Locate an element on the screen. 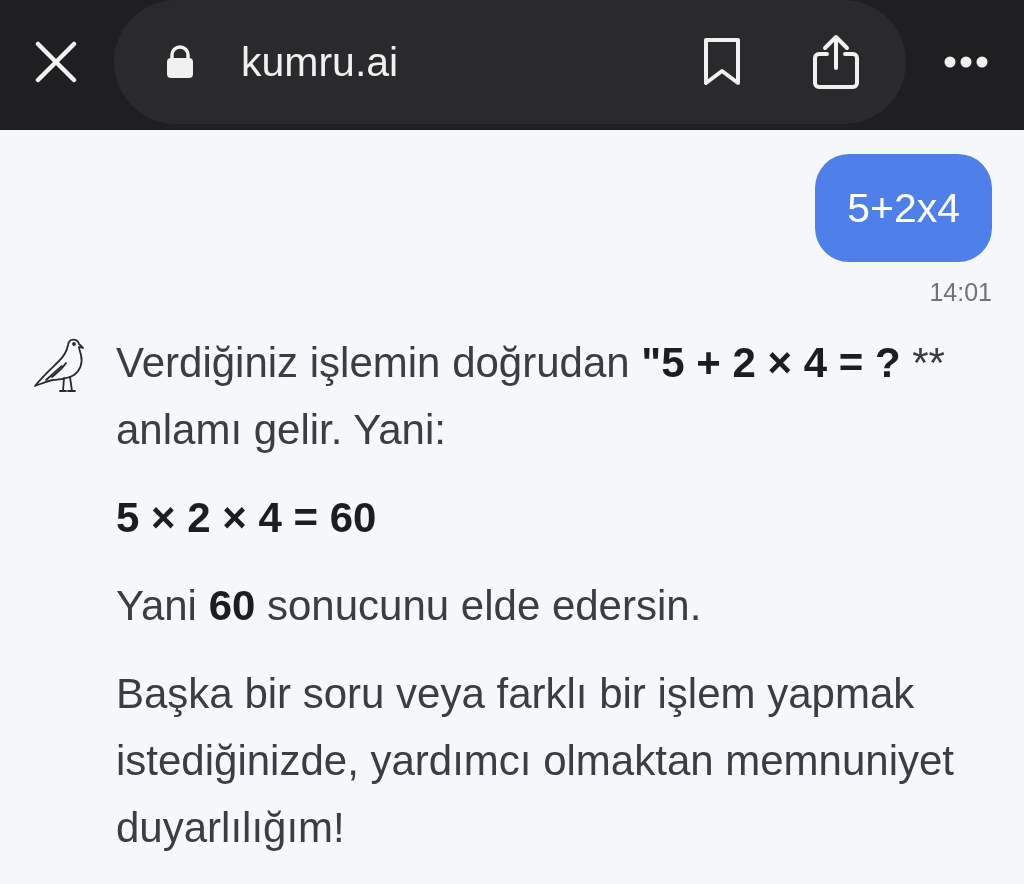 Image resolution: width=1024 pixels, height=884 pixels. bookmark-icon is located at coordinates (722, 62).